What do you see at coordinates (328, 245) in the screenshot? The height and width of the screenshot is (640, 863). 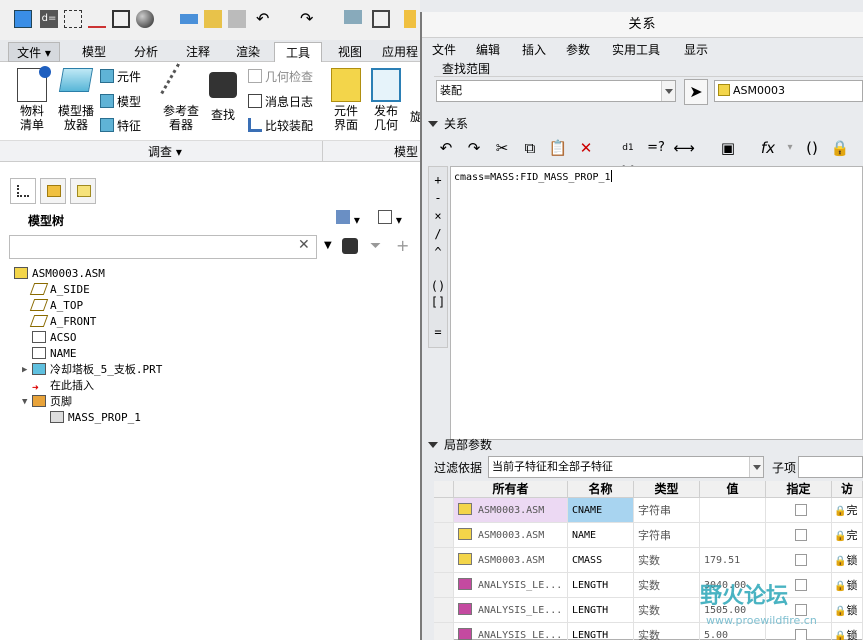 I see `search-dropdown-icon: ▼` at bounding box center [328, 245].